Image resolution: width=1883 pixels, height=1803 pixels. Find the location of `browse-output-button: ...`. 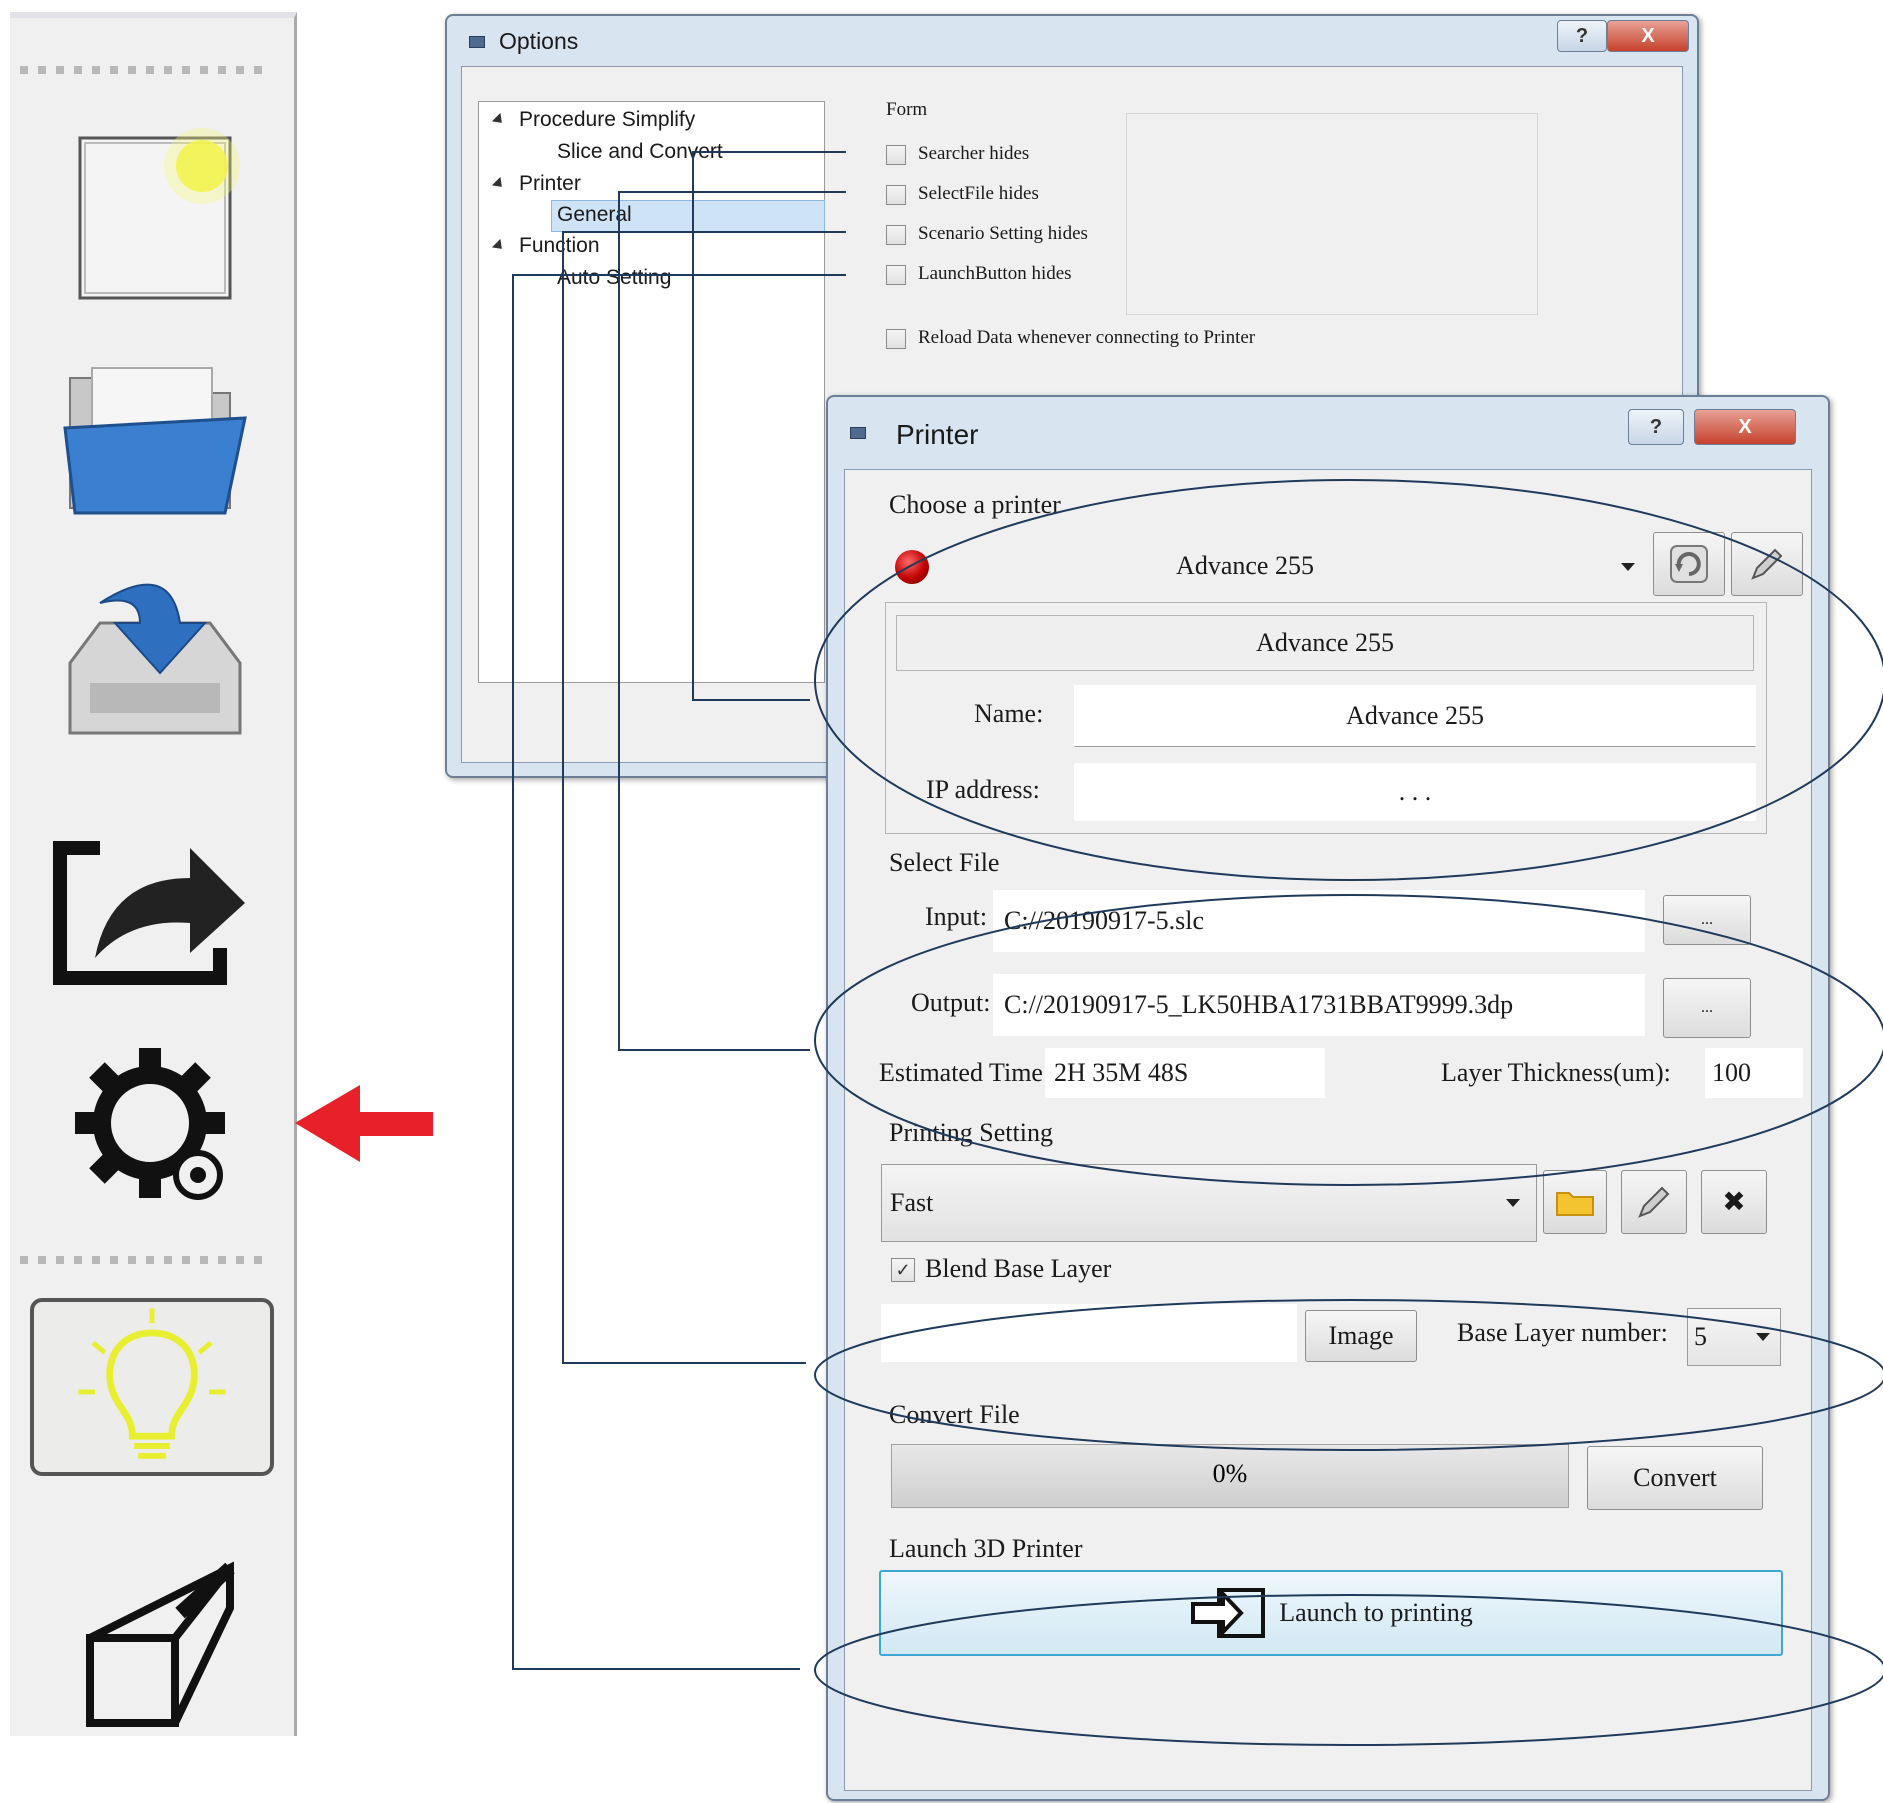

browse-output-button: ... is located at coordinates (1707, 1008).